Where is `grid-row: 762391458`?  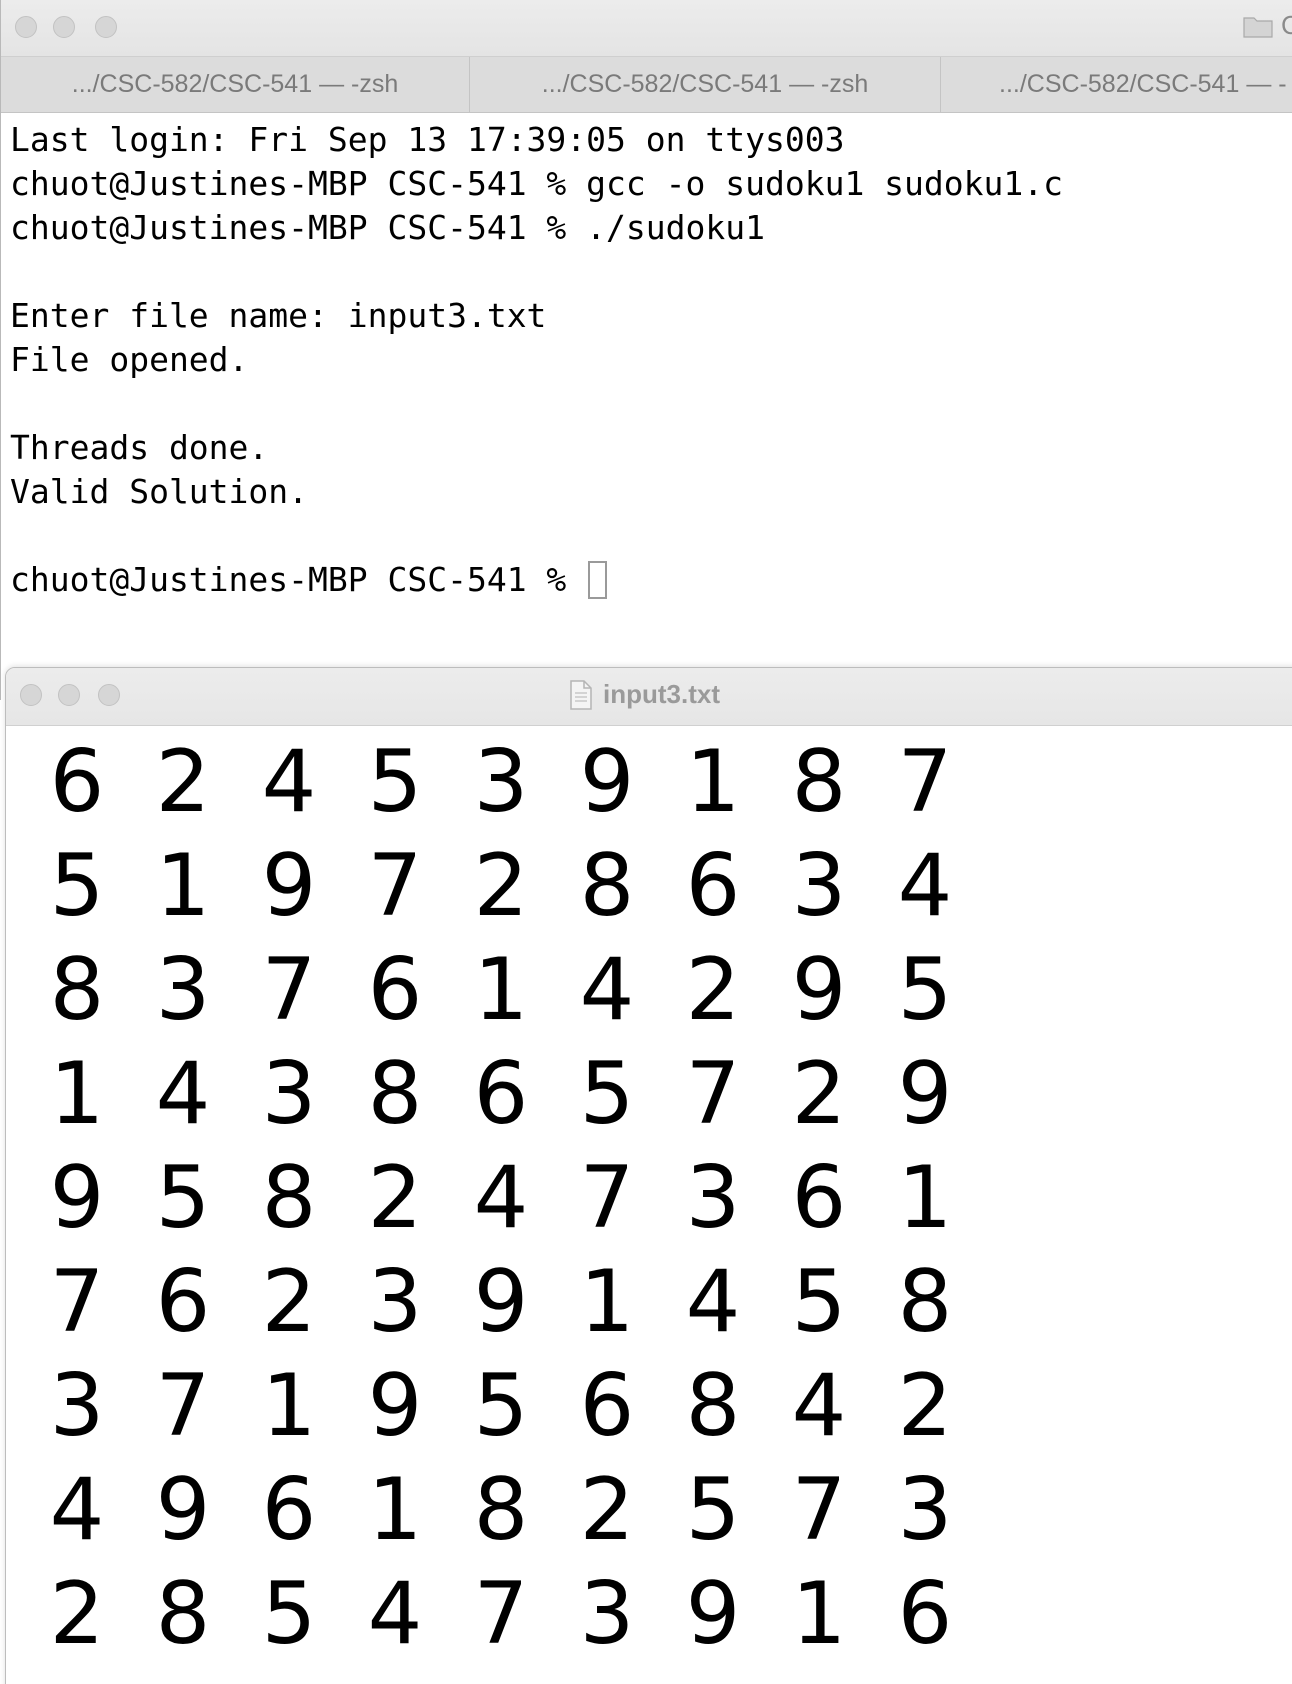 grid-row: 762391458 is located at coordinates (492, 1302).